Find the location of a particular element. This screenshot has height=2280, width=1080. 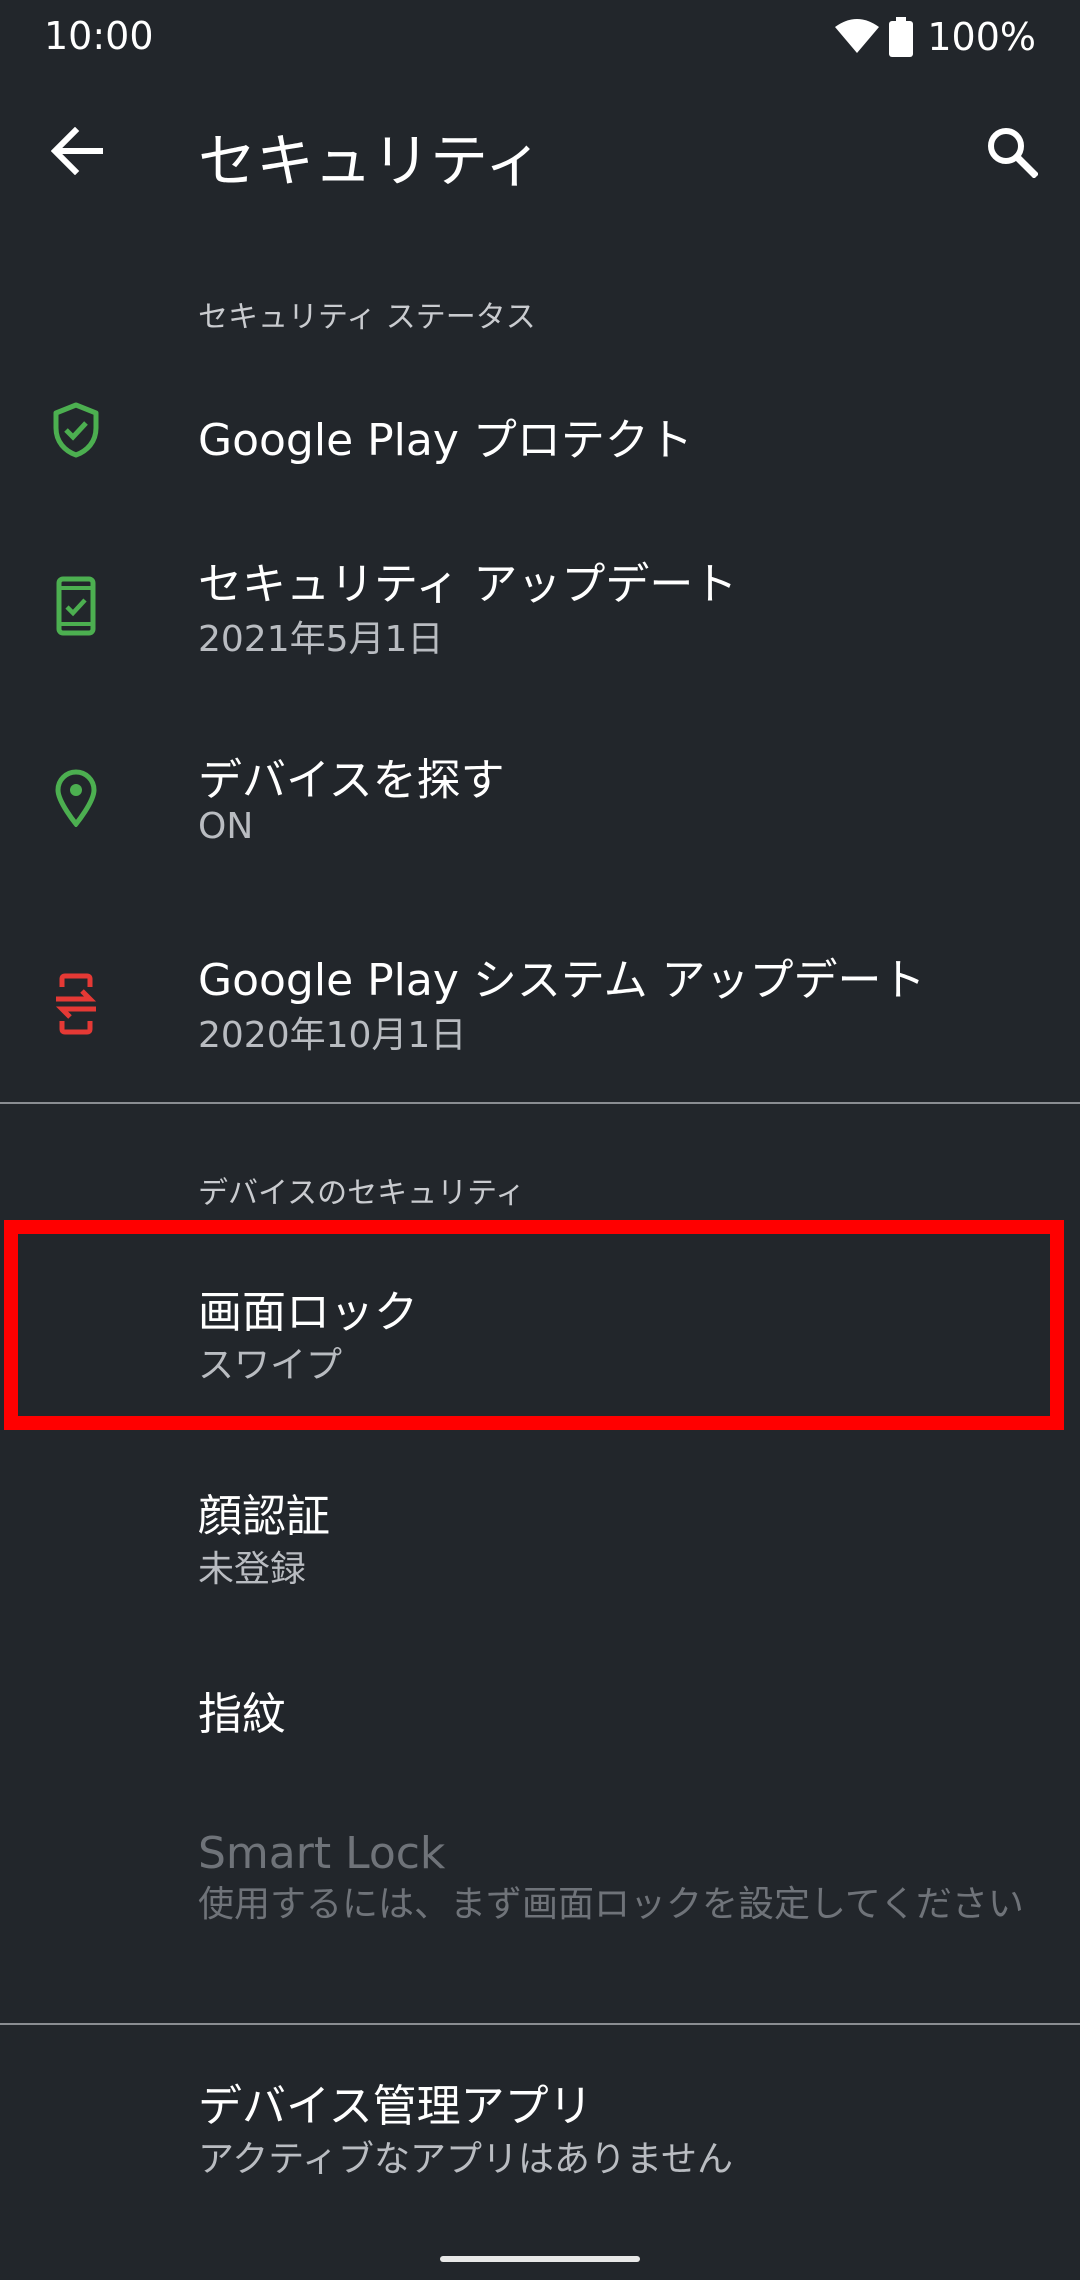

item-title: デバイス管理アプリ is located at coordinates (395, 2106).